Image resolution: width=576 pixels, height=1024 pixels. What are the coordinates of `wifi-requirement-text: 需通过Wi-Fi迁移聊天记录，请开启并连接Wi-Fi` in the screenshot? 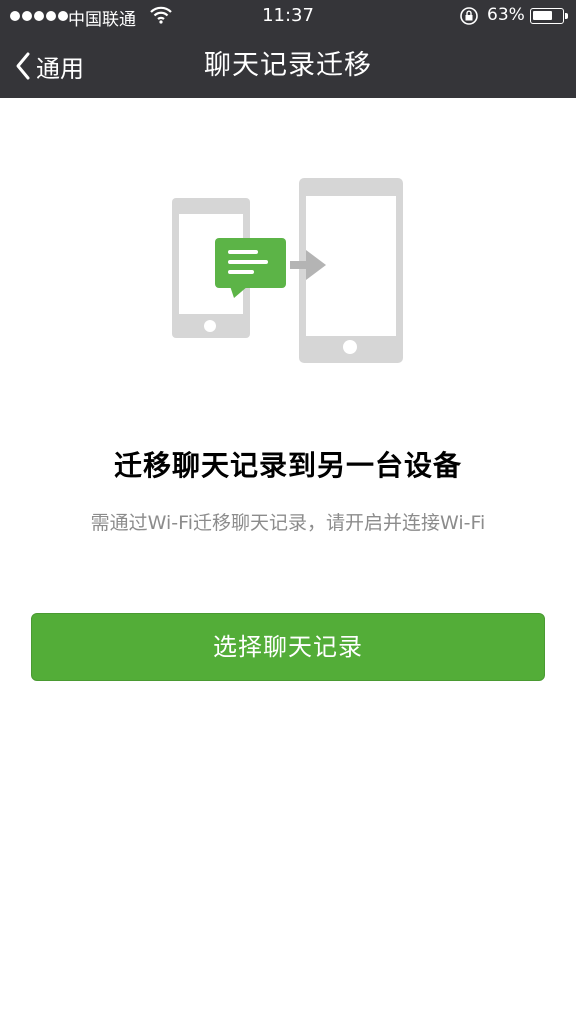 It's located at (288, 523).